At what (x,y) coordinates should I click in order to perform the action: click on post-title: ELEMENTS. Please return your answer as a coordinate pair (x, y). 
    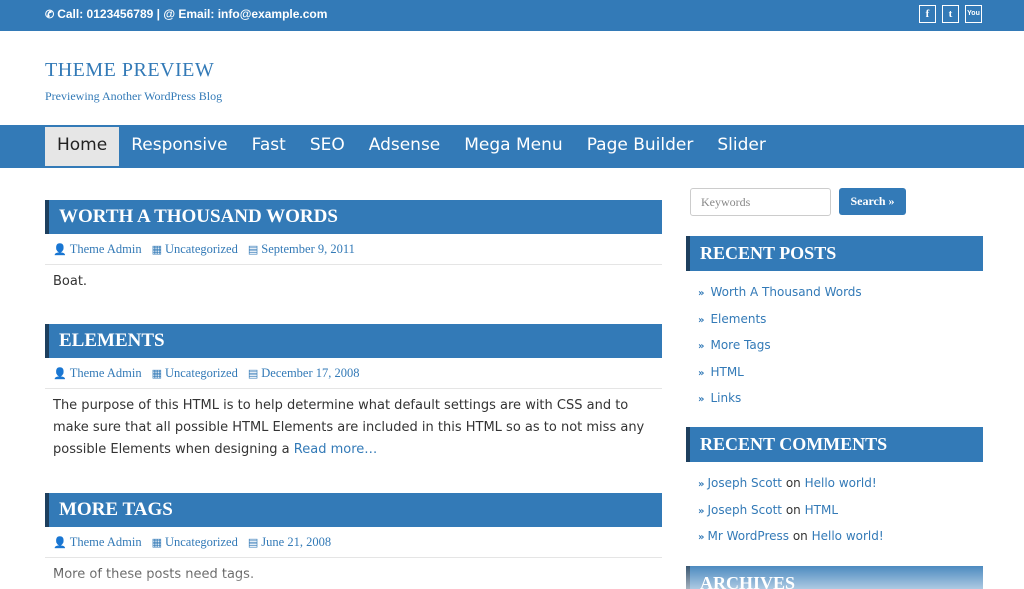
    Looking at the image, I should click on (353, 341).